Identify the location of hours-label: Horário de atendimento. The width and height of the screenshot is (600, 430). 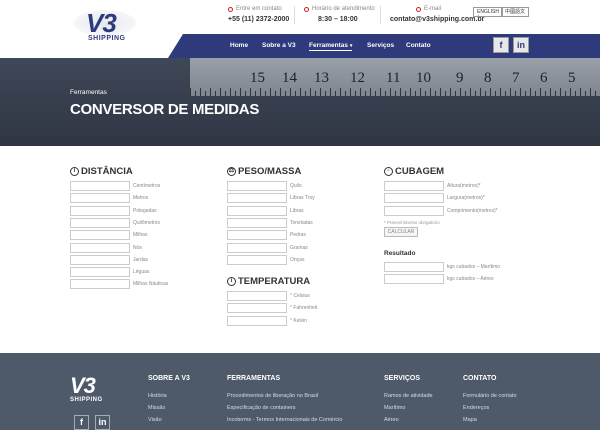
(343, 9).